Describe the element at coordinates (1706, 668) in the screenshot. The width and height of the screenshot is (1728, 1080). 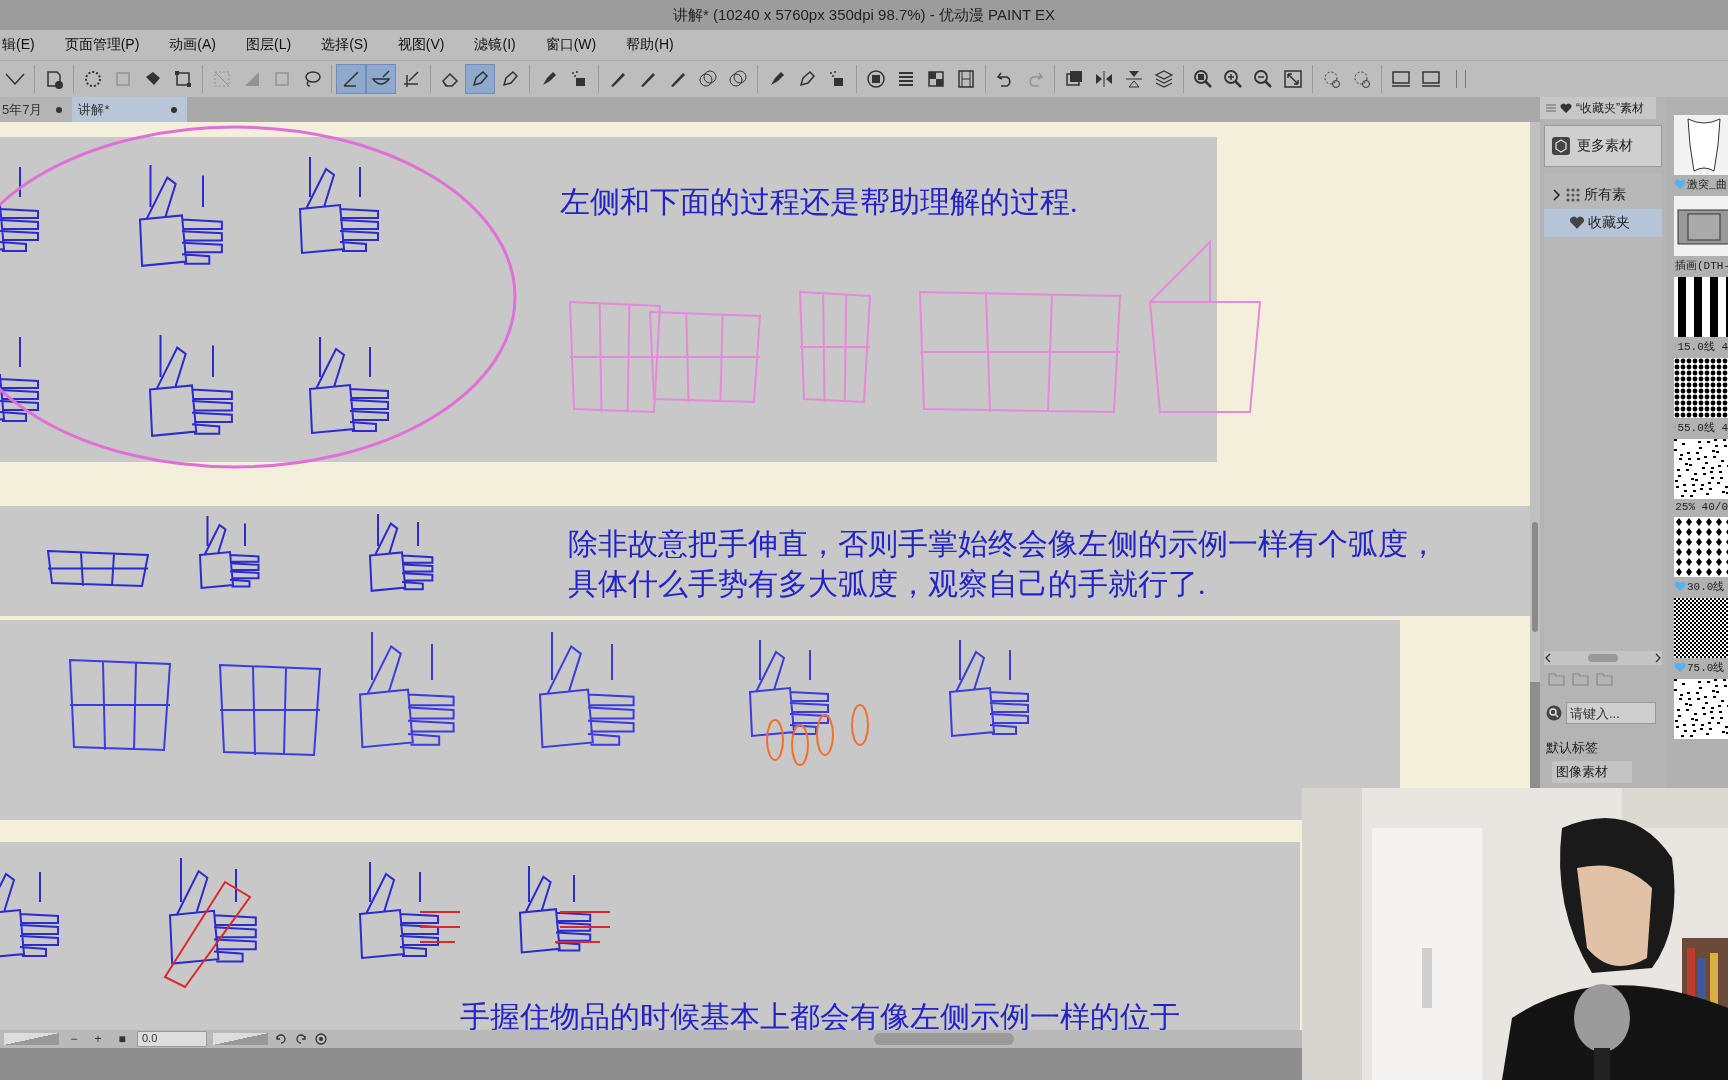
I see `material-label: 75.0线` at that location.